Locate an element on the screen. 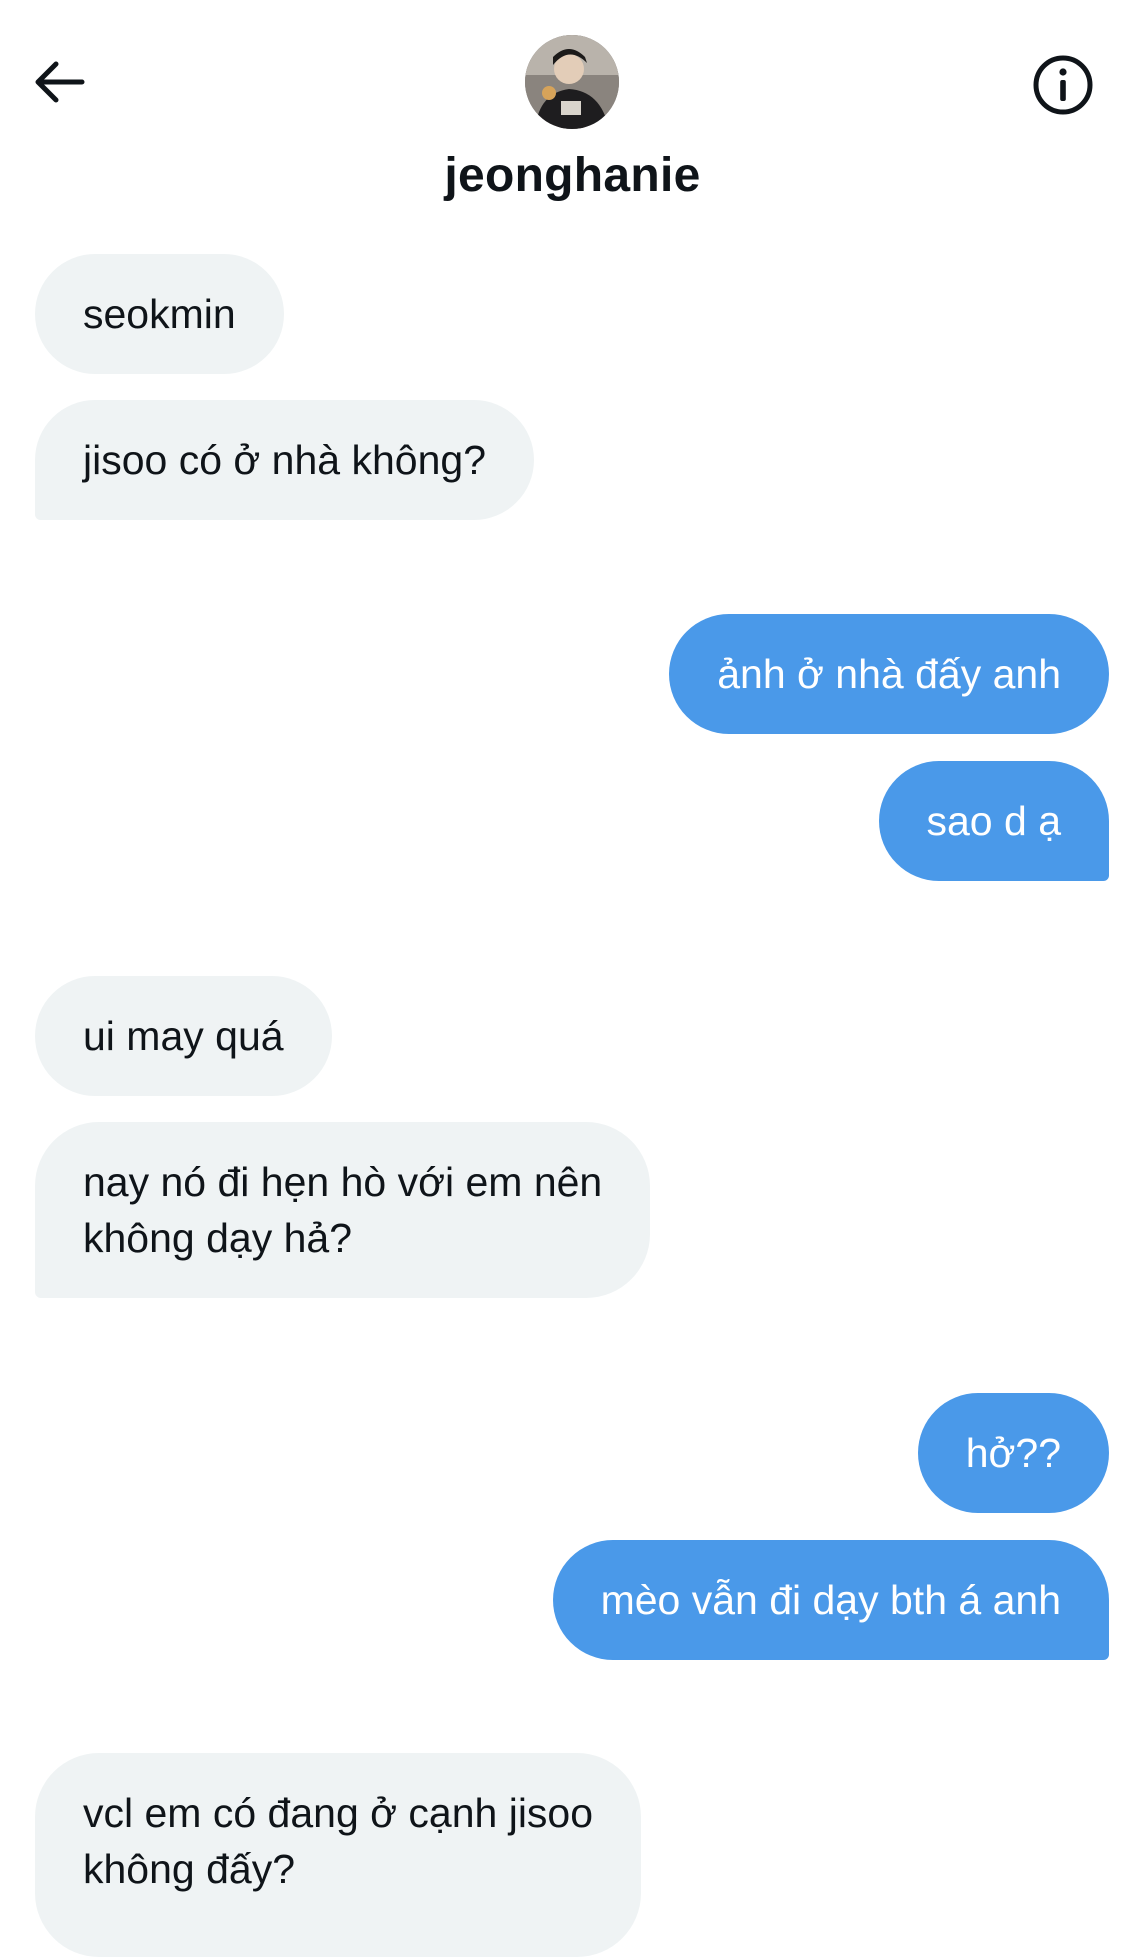  message-bubble-outgoing: mèo vẫn đi dạy bth á anh is located at coordinates (830, 1600).